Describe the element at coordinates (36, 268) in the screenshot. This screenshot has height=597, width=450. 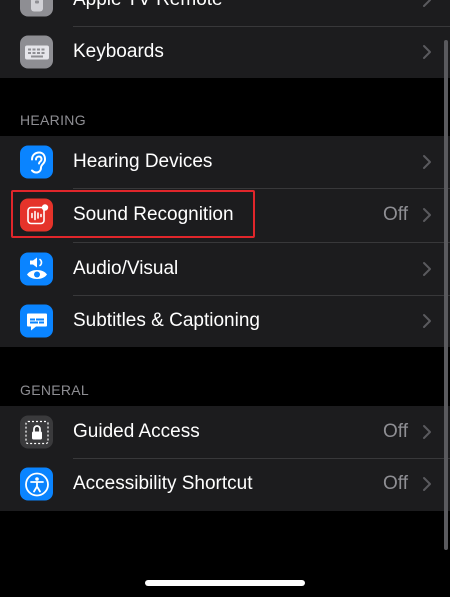
I see `audio-visual-icon` at that location.